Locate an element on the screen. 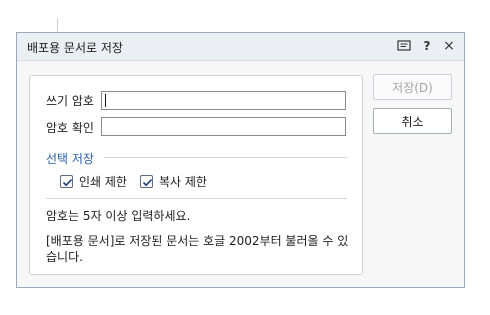 This screenshot has width=490, height=315. password-length-note: 암호는 5자 이상 입력하세요. is located at coordinates (118, 216).